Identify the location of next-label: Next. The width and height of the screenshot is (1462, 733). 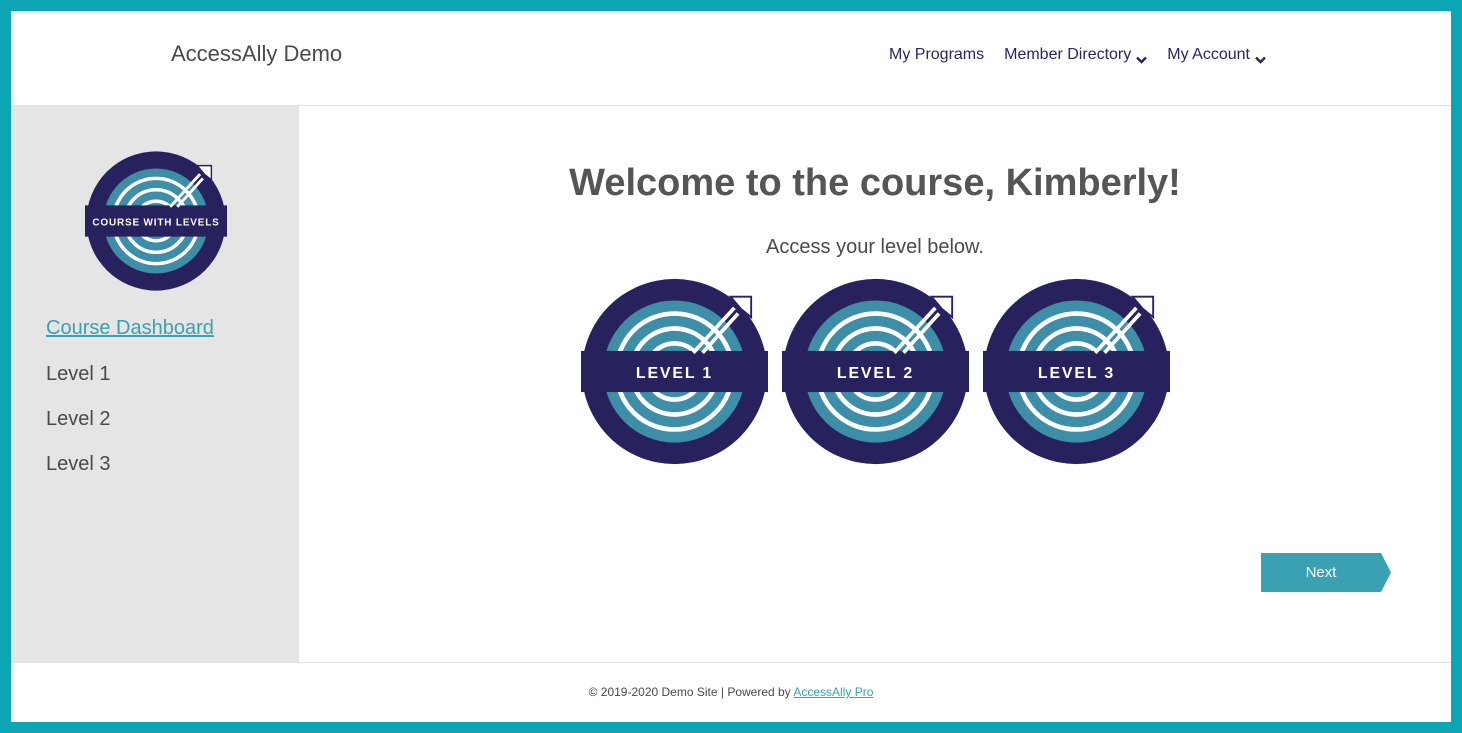
(1321, 572).